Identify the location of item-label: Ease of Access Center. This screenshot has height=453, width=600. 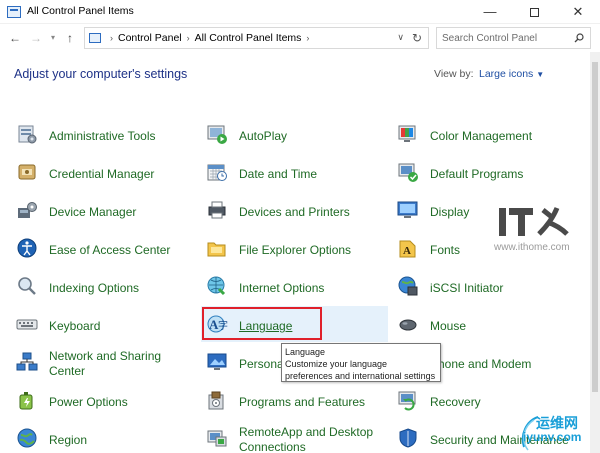
(110, 250).